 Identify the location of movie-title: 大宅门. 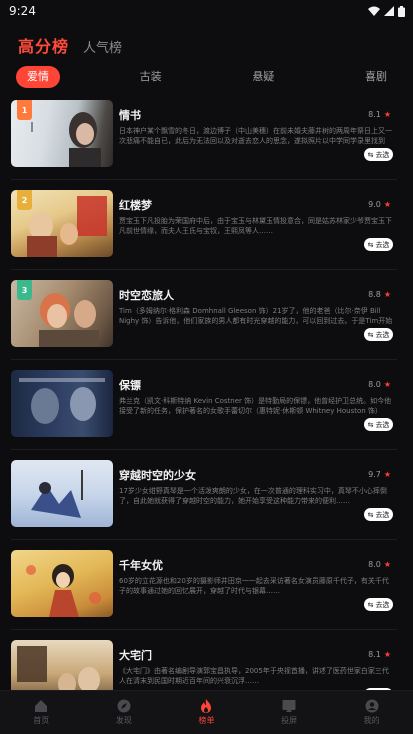
(135, 655).